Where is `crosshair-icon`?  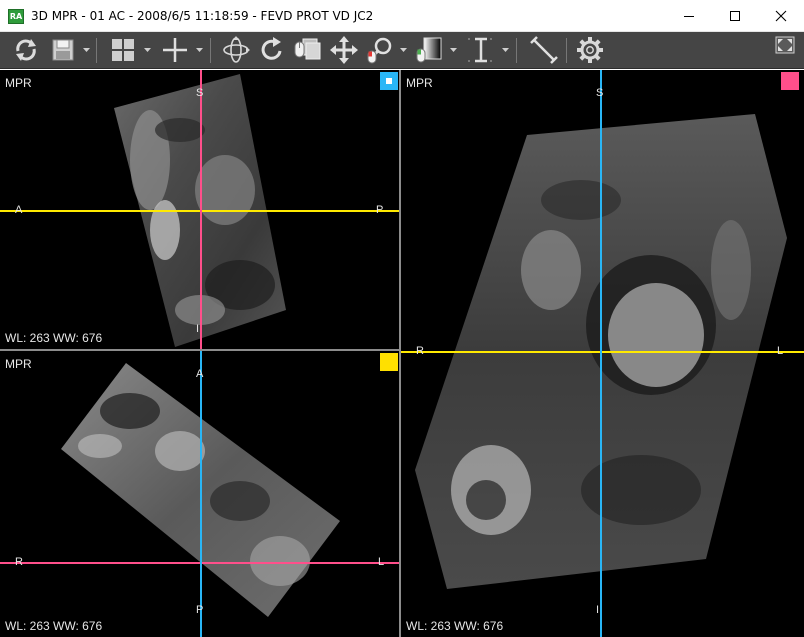
crosshair-icon is located at coordinates (175, 50).